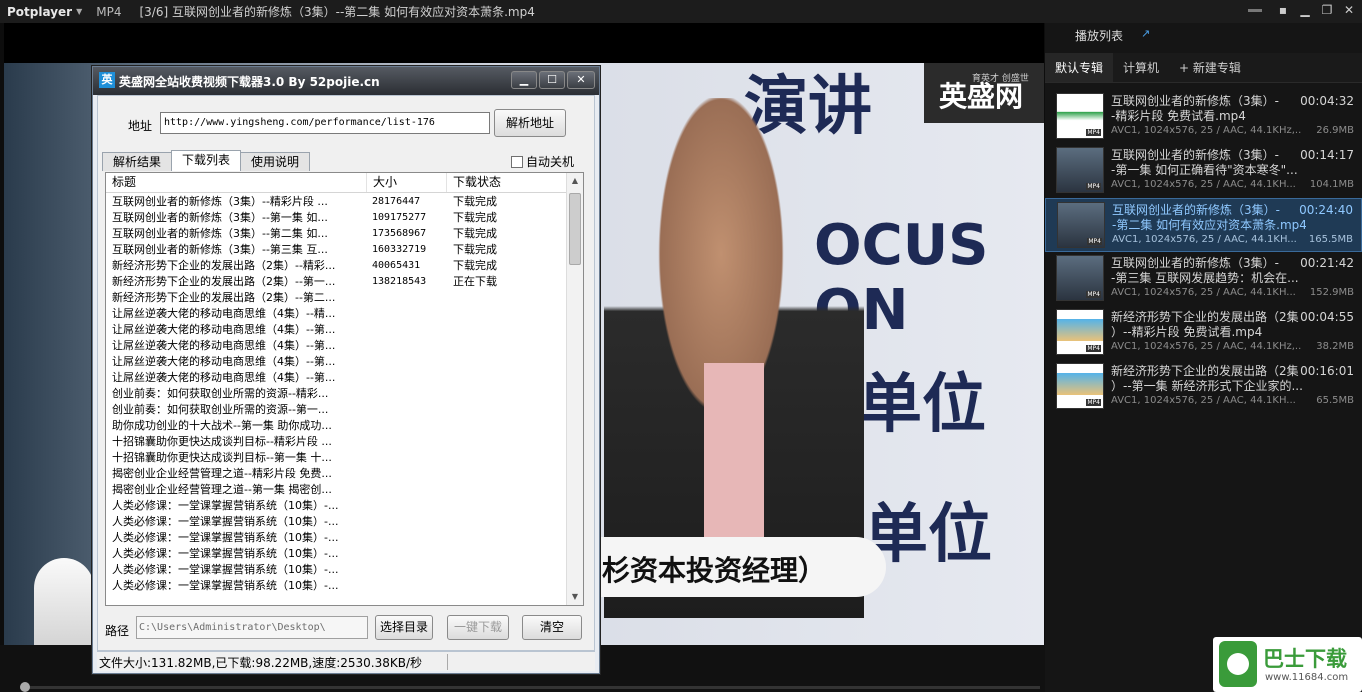 The image size is (1362, 692). What do you see at coordinates (337, 234) in the screenshot?
I see `table-row: 互联网创业者的新修炼（3集）--第二集 如... 173568967 下载完成` at bounding box center [337, 234].